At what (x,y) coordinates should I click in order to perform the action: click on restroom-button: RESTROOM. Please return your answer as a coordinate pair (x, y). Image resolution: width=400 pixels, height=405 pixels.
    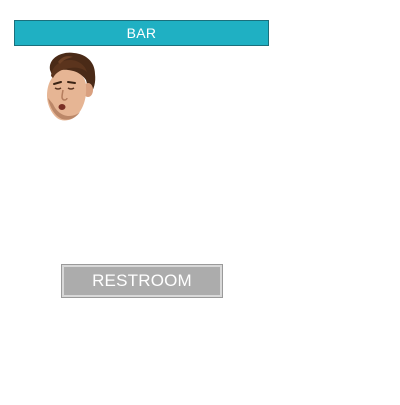
    Looking at the image, I should click on (142, 281).